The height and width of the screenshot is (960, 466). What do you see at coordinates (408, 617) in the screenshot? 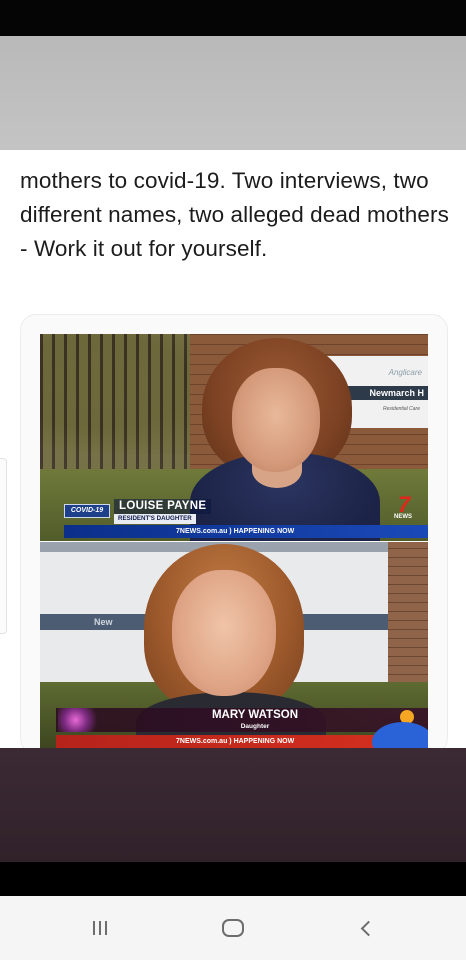
I see `brick-wall` at bounding box center [408, 617].